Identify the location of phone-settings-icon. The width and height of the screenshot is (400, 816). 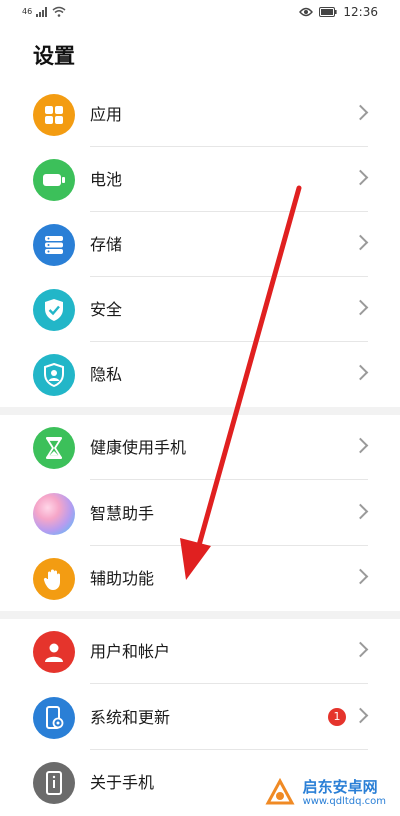
(54, 718).